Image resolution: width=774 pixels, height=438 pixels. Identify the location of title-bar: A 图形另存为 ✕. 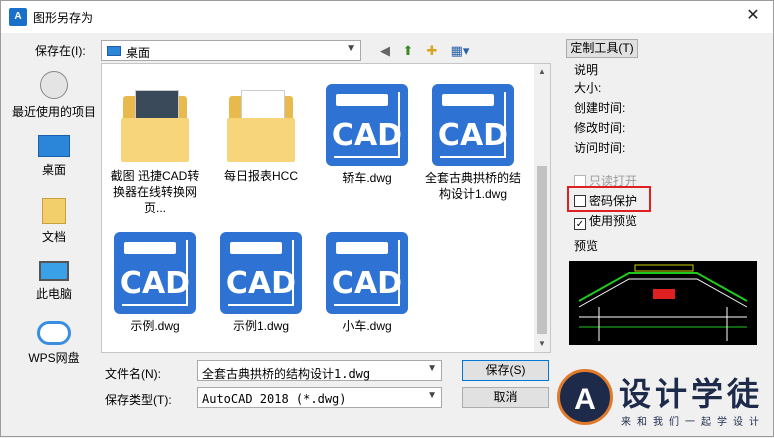
(387, 17).